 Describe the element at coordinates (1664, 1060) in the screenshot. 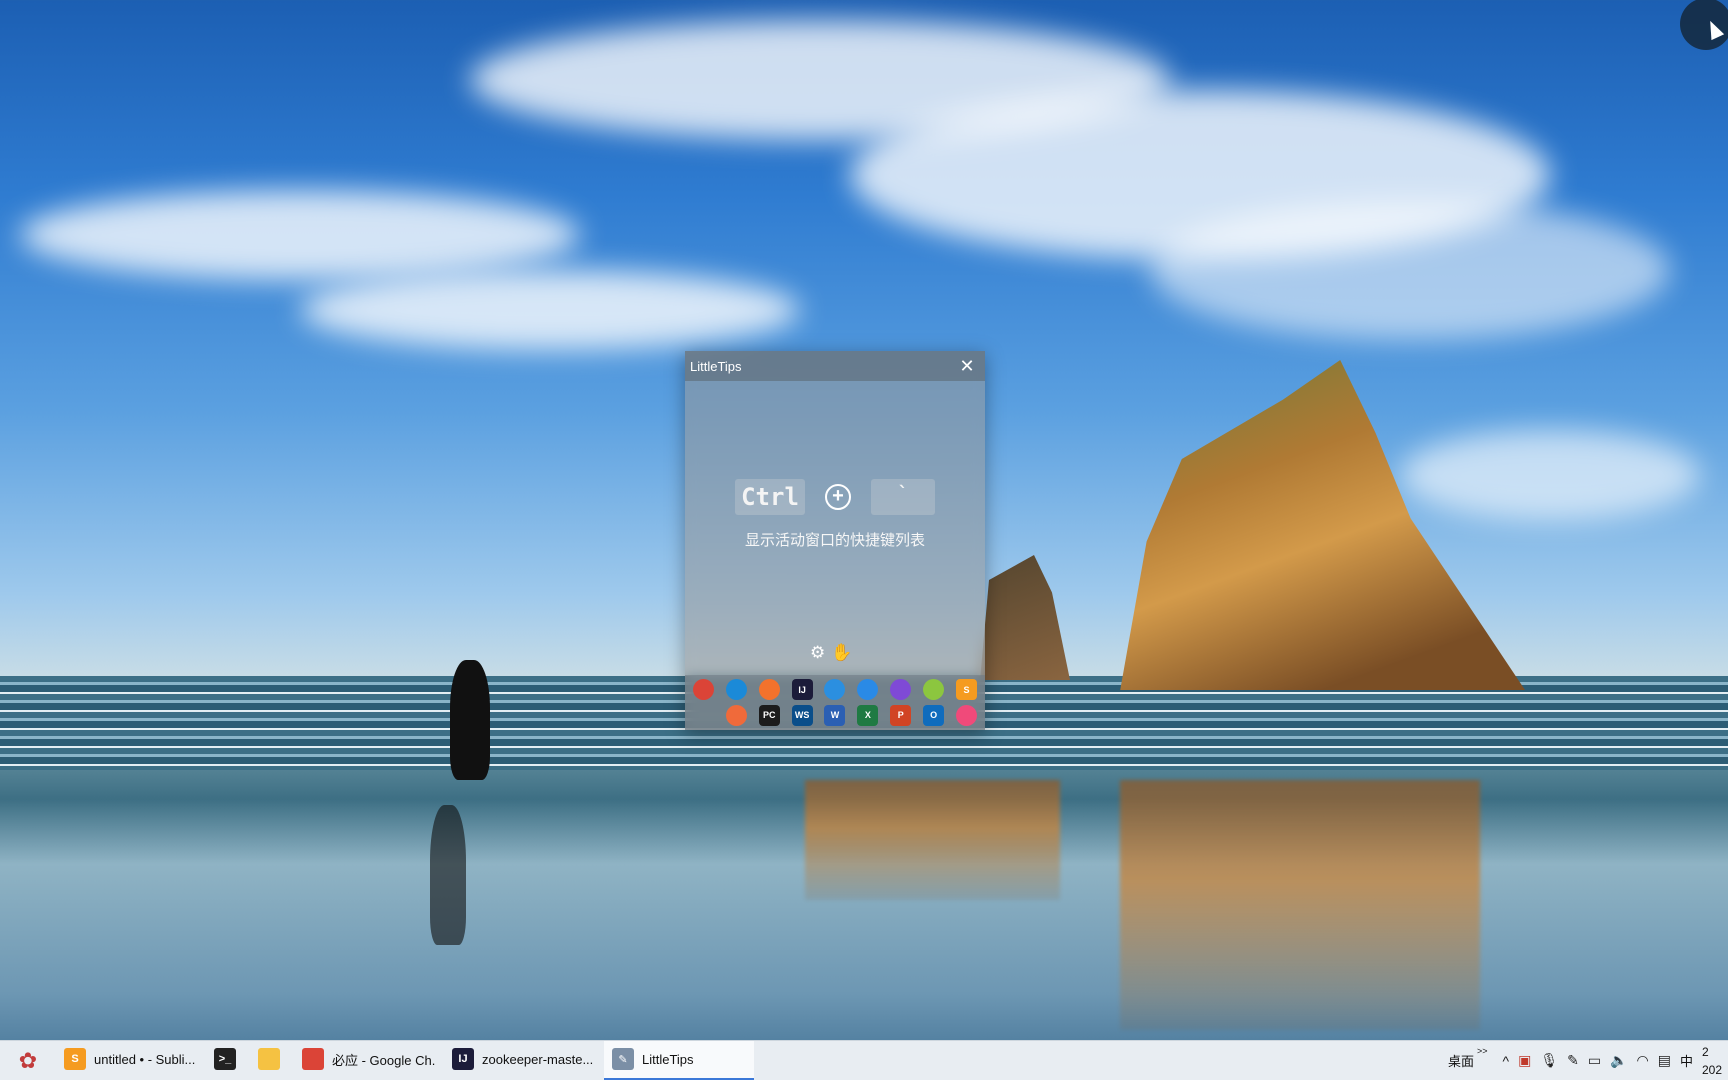

I see `network-icon: ▤` at that location.